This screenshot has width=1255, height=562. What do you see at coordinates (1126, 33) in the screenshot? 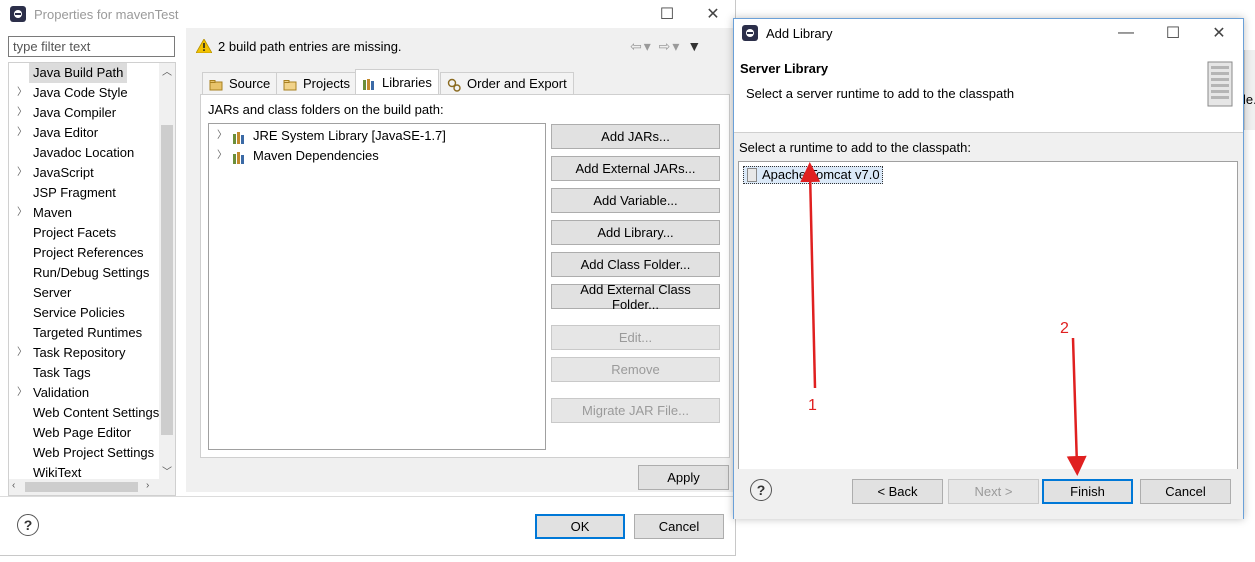
I see `minimize-icon: —` at bounding box center [1126, 33].